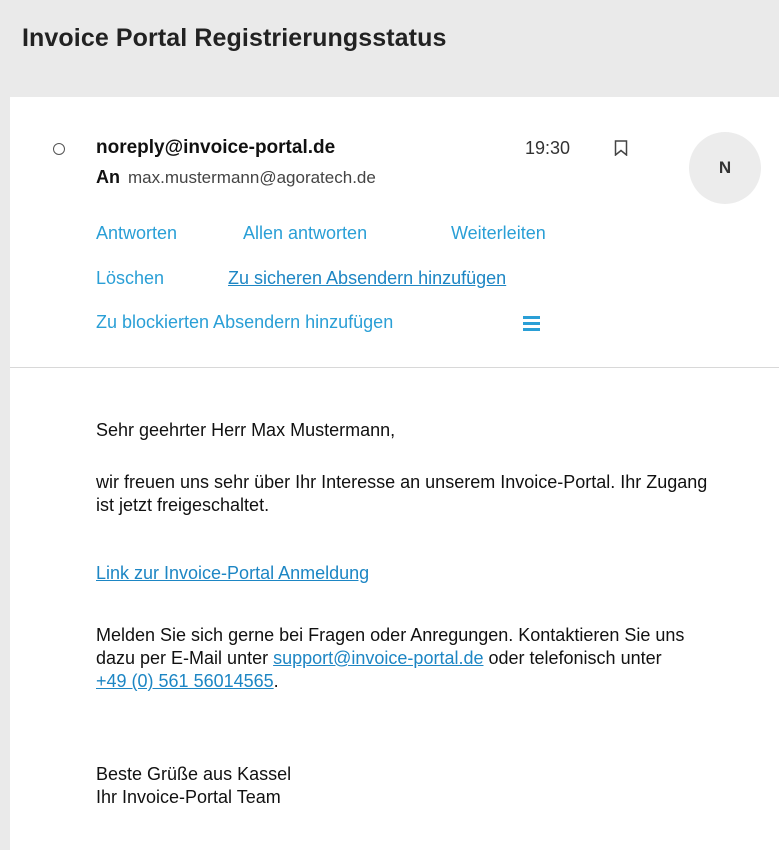  What do you see at coordinates (548, 148) in the screenshot?
I see `message-time: 19:30` at bounding box center [548, 148].